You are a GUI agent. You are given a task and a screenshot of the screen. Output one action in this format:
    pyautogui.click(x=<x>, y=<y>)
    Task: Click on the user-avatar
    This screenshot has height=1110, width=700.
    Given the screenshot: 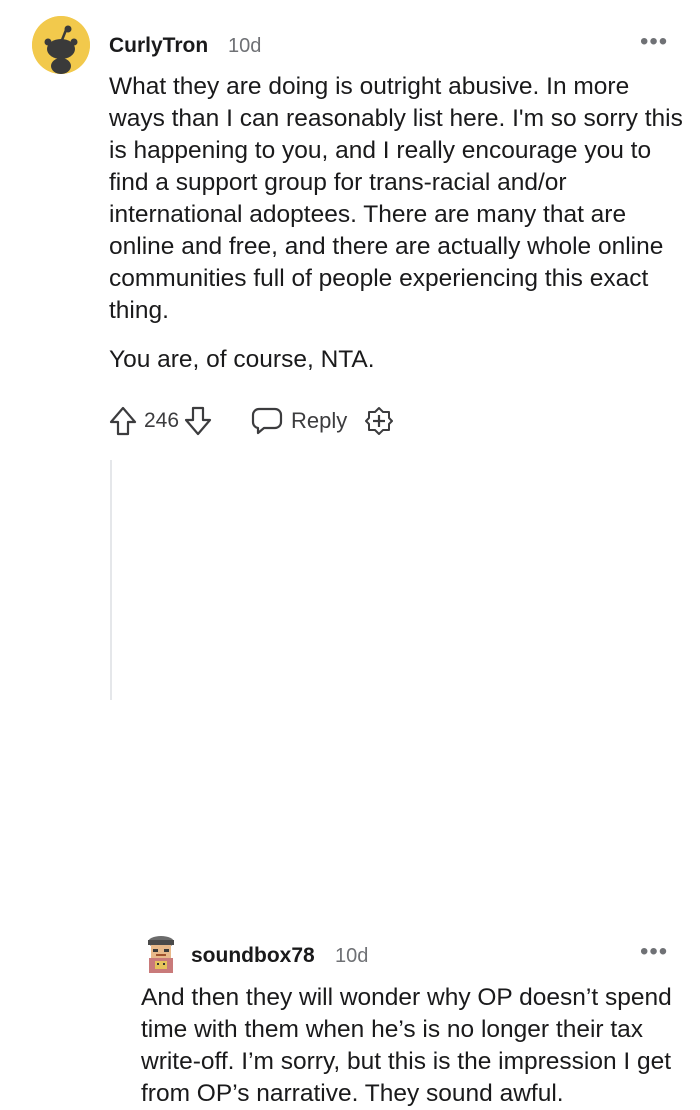 What is the action you would take?
    pyautogui.click(x=61, y=45)
    